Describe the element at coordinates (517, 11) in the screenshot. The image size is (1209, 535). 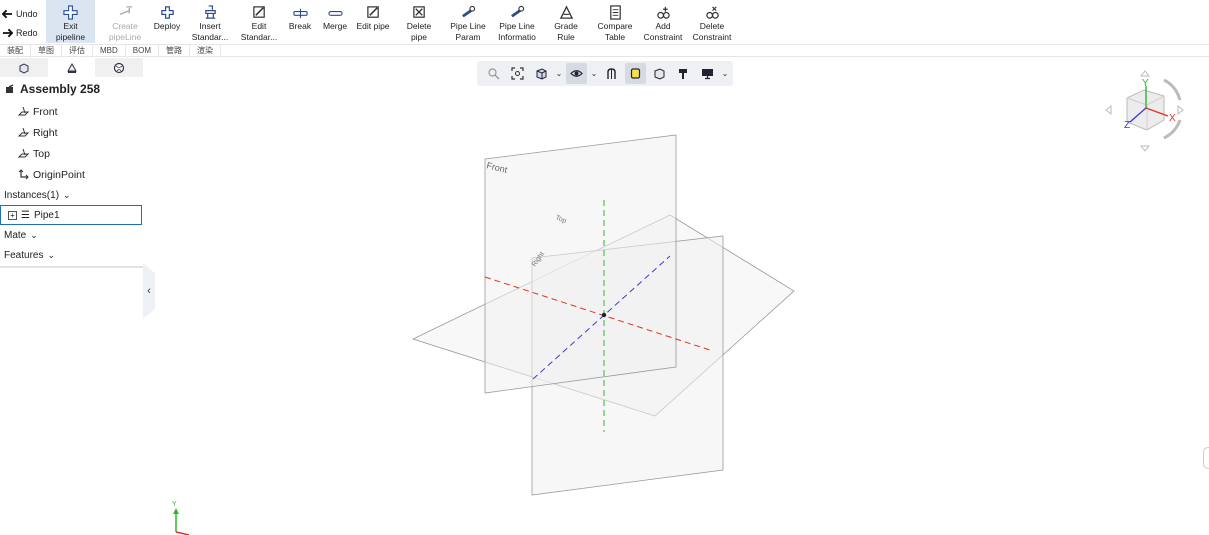
I see `pipe-line-info-icon` at that location.